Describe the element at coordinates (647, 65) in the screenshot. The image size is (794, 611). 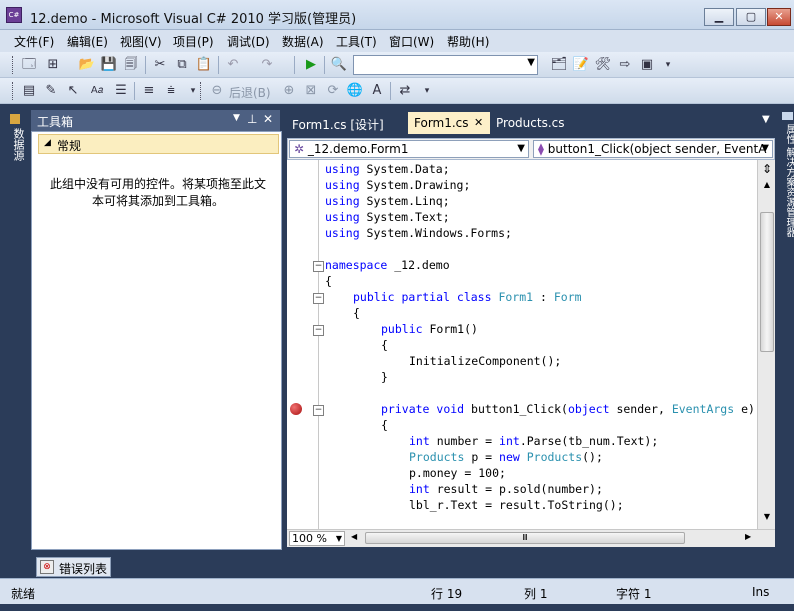
I see `extension-manager-icon: ▣` at that location.